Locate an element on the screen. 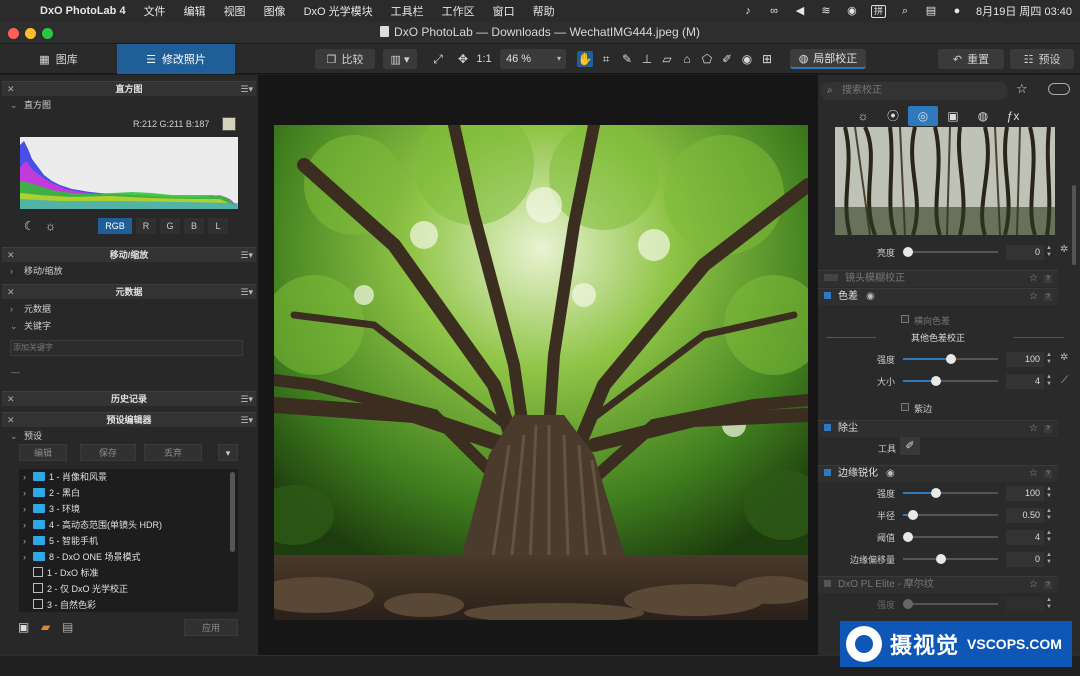 Image resolution: width=1080 pixels, height=676 pixels. eyedropper-icon: ⟋ is located at coordinates (1064, 380).